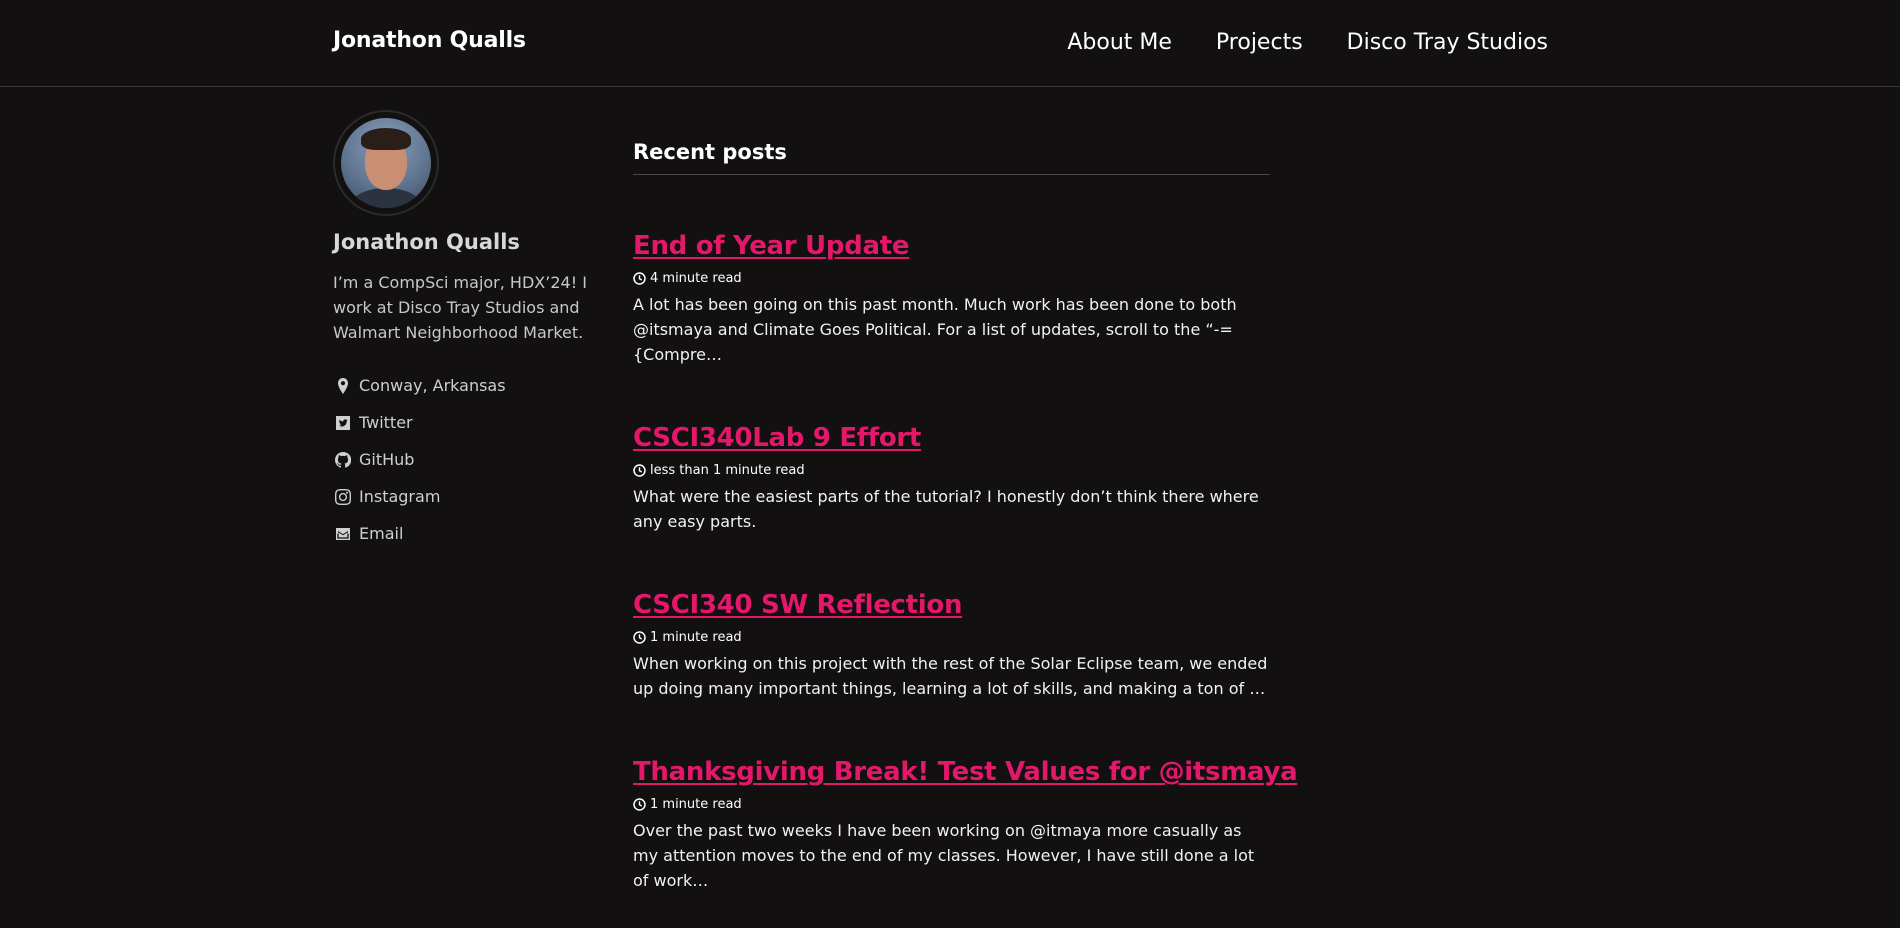 This screenshot has height=928, width=1900. I want to click on avatar, so click(386, 163).